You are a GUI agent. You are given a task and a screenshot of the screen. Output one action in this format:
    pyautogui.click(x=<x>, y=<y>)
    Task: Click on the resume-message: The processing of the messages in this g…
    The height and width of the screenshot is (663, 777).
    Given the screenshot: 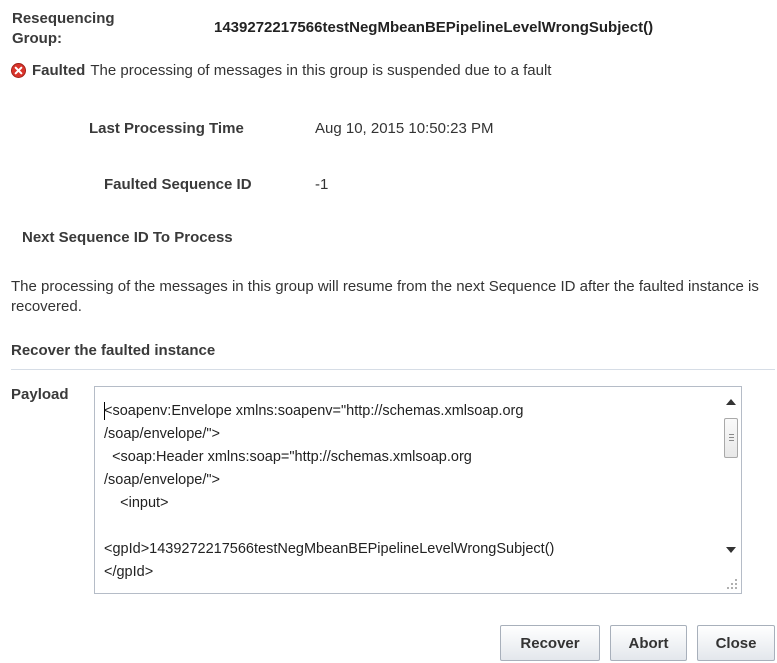 What is the action you would take?
    pyautogui.click(x=385, y=296)
    